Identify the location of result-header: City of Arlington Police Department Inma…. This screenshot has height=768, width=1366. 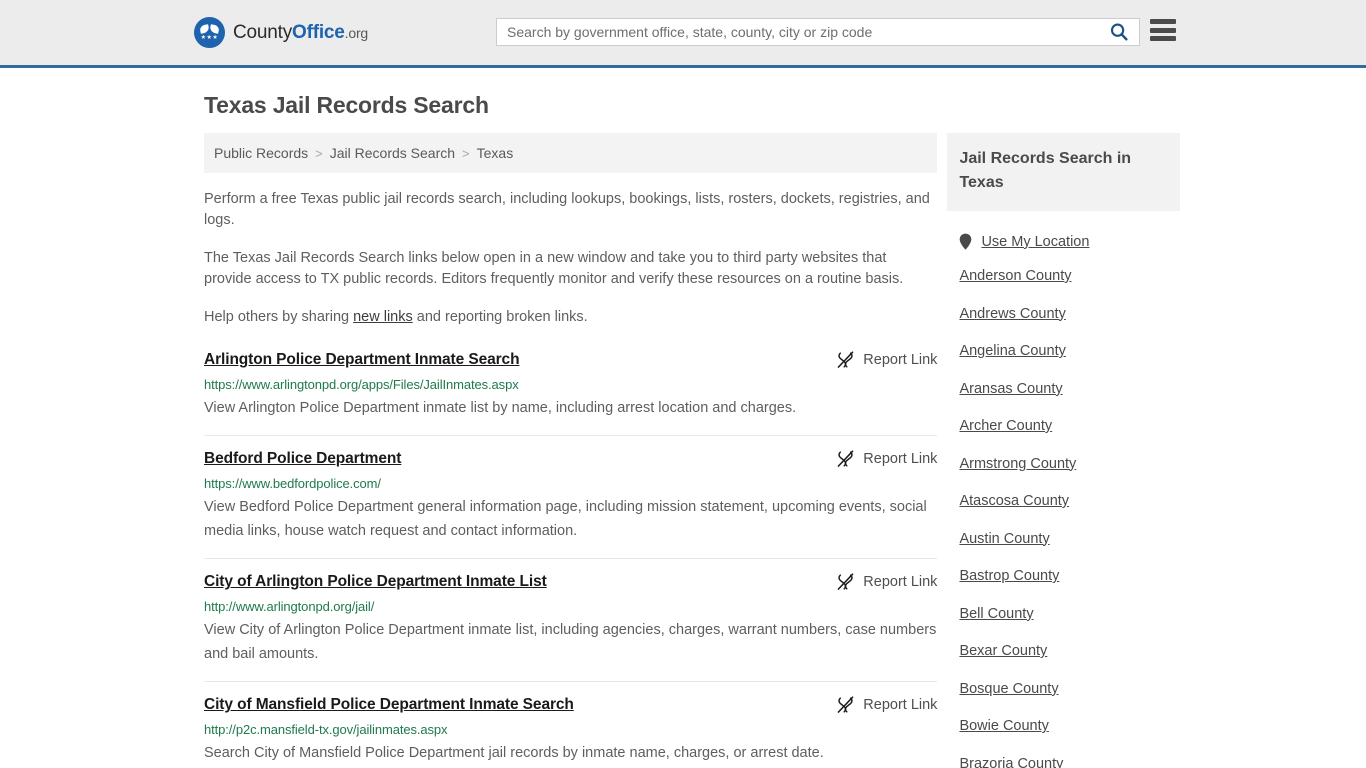
(570, 582).